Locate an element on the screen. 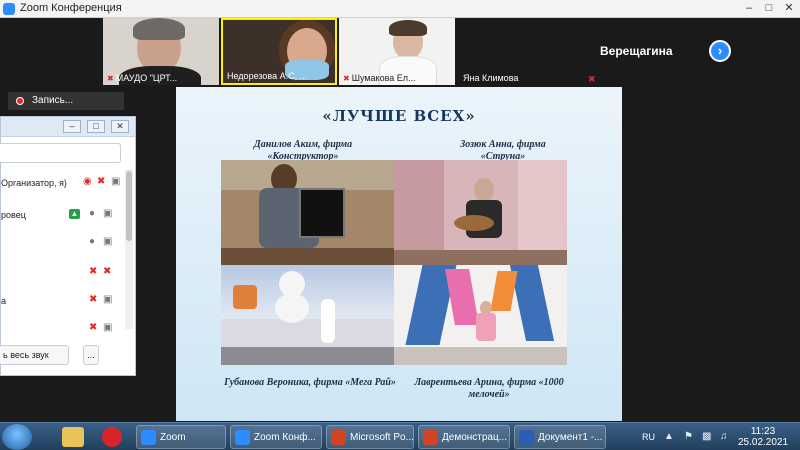  maximize-icon: □ is located at coordinates (769, 8).